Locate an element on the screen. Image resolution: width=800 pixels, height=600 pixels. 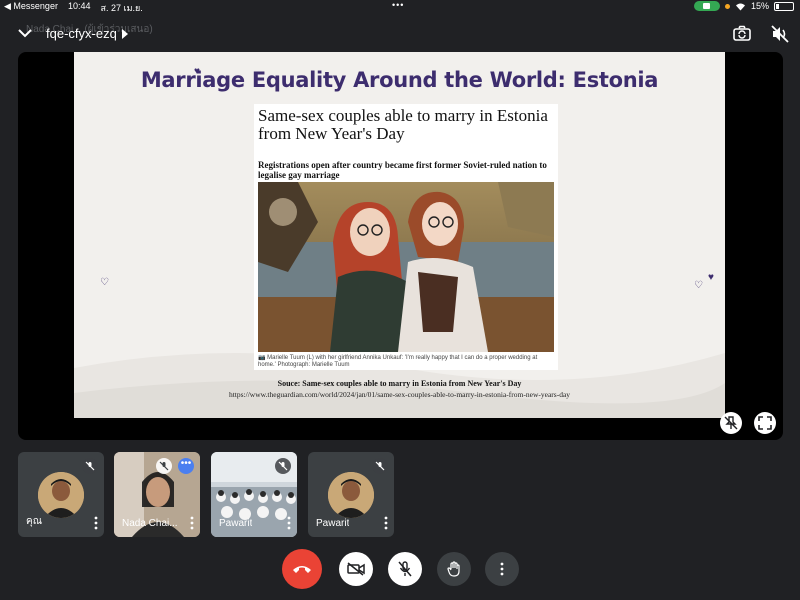
camera-toggle-button is located at coordinates (356, 569).